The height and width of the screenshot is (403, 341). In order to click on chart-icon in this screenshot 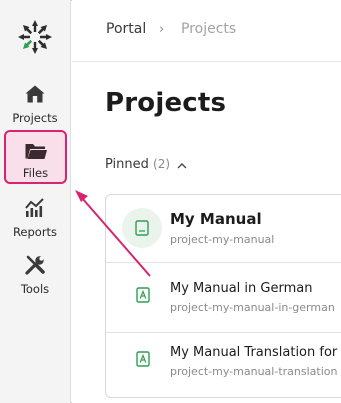, I will do `click(35, 208)`.